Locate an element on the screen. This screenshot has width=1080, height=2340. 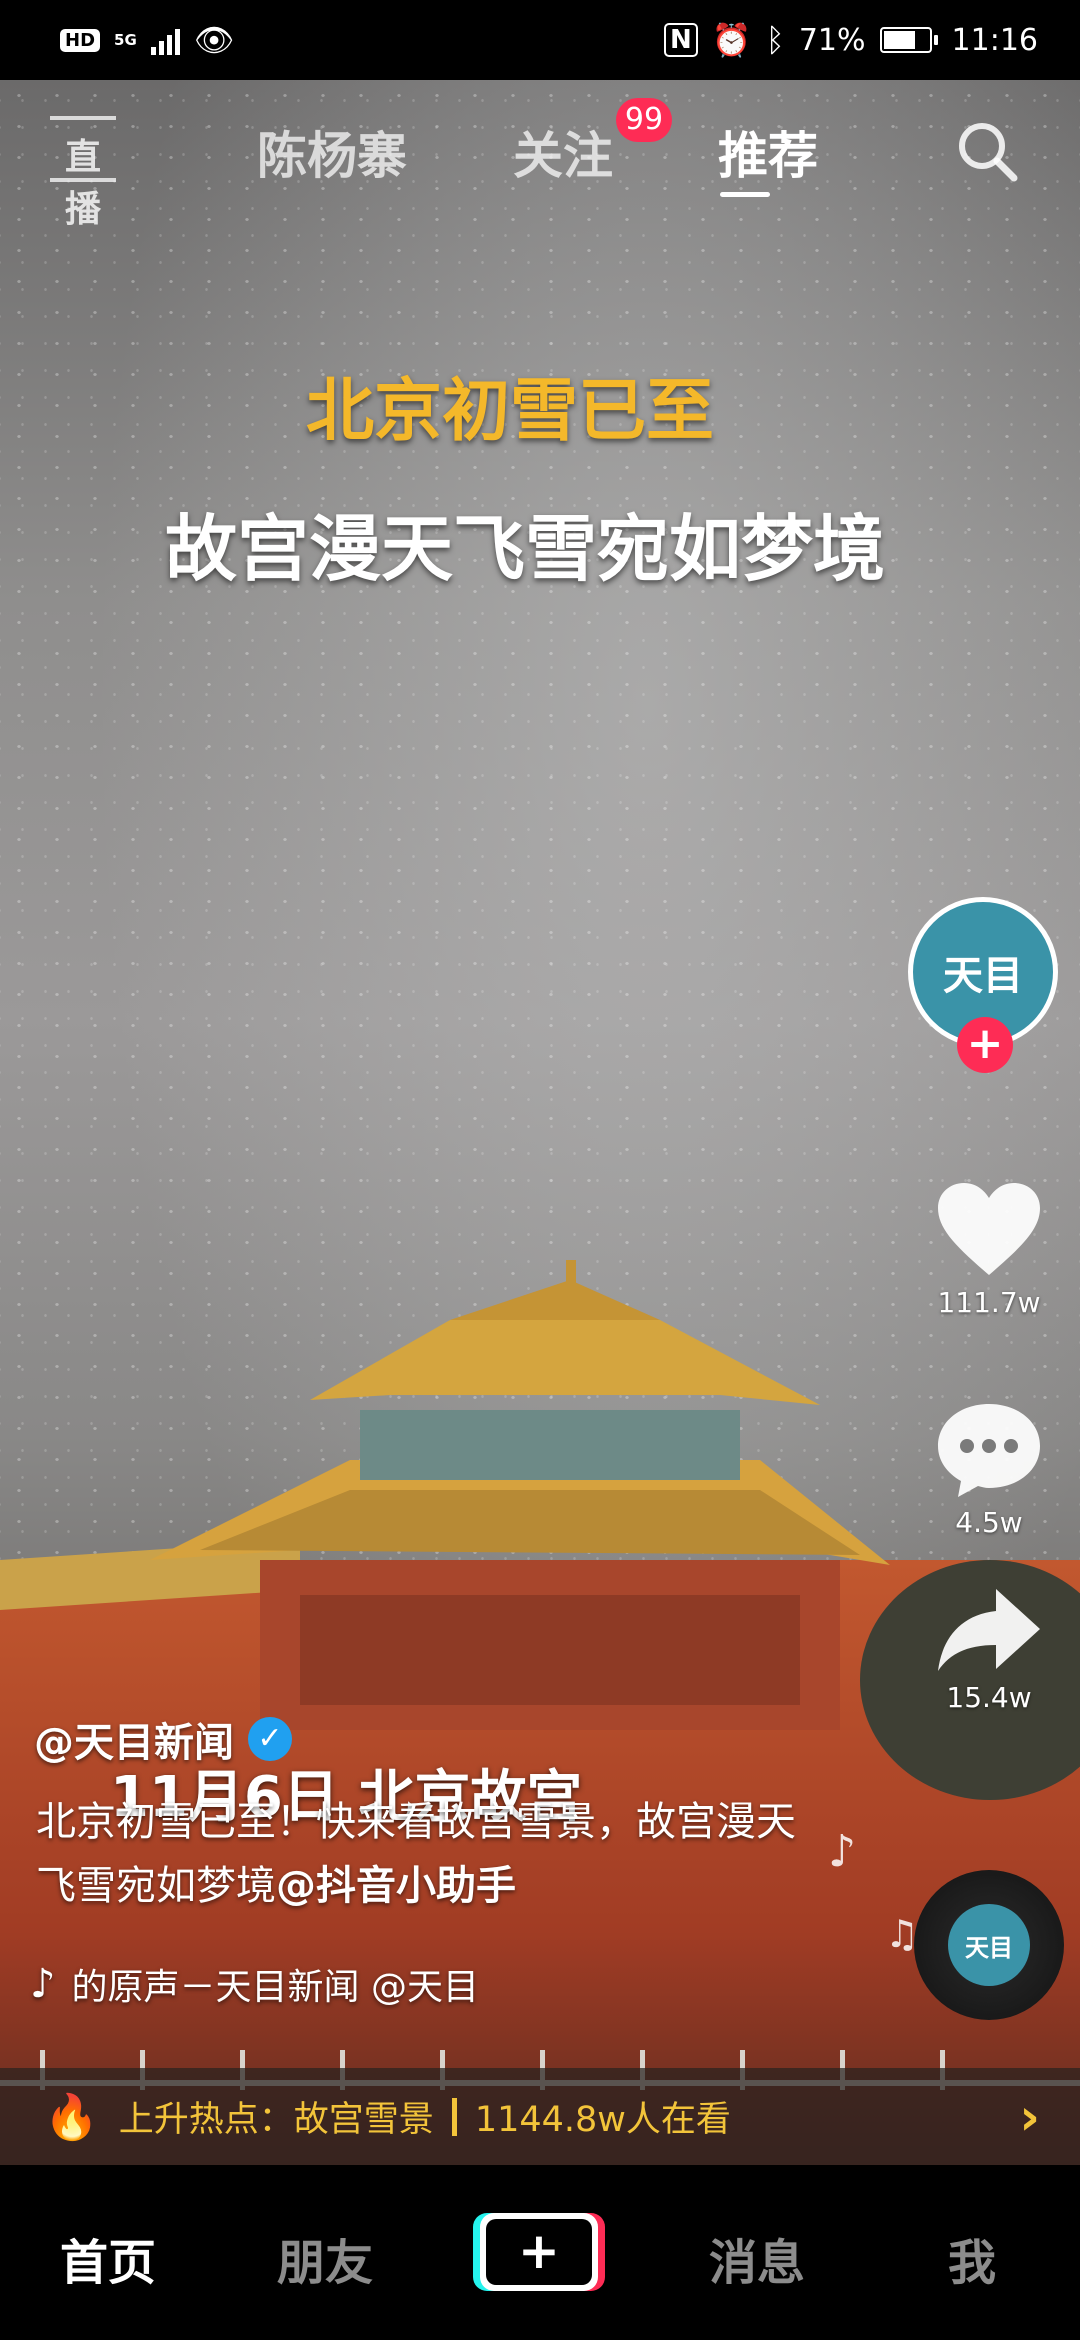
bottom-nav: 首页 朋友 + 消息 我 is located at coordinates (540, 2252).